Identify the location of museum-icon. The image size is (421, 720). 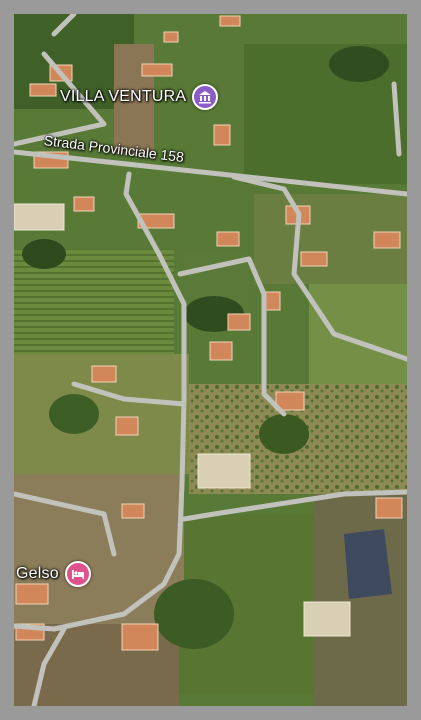
(205, 97).